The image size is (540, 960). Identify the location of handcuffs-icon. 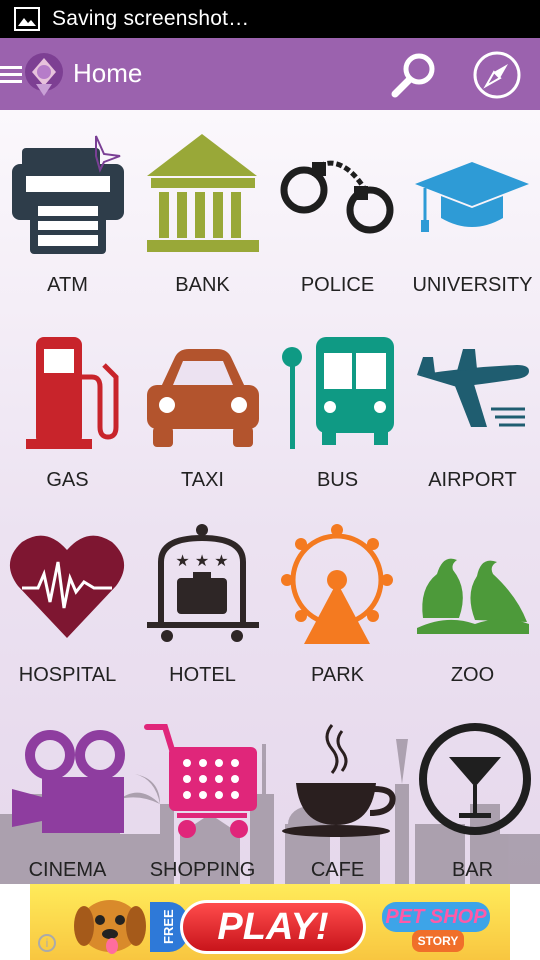
(337, 197).